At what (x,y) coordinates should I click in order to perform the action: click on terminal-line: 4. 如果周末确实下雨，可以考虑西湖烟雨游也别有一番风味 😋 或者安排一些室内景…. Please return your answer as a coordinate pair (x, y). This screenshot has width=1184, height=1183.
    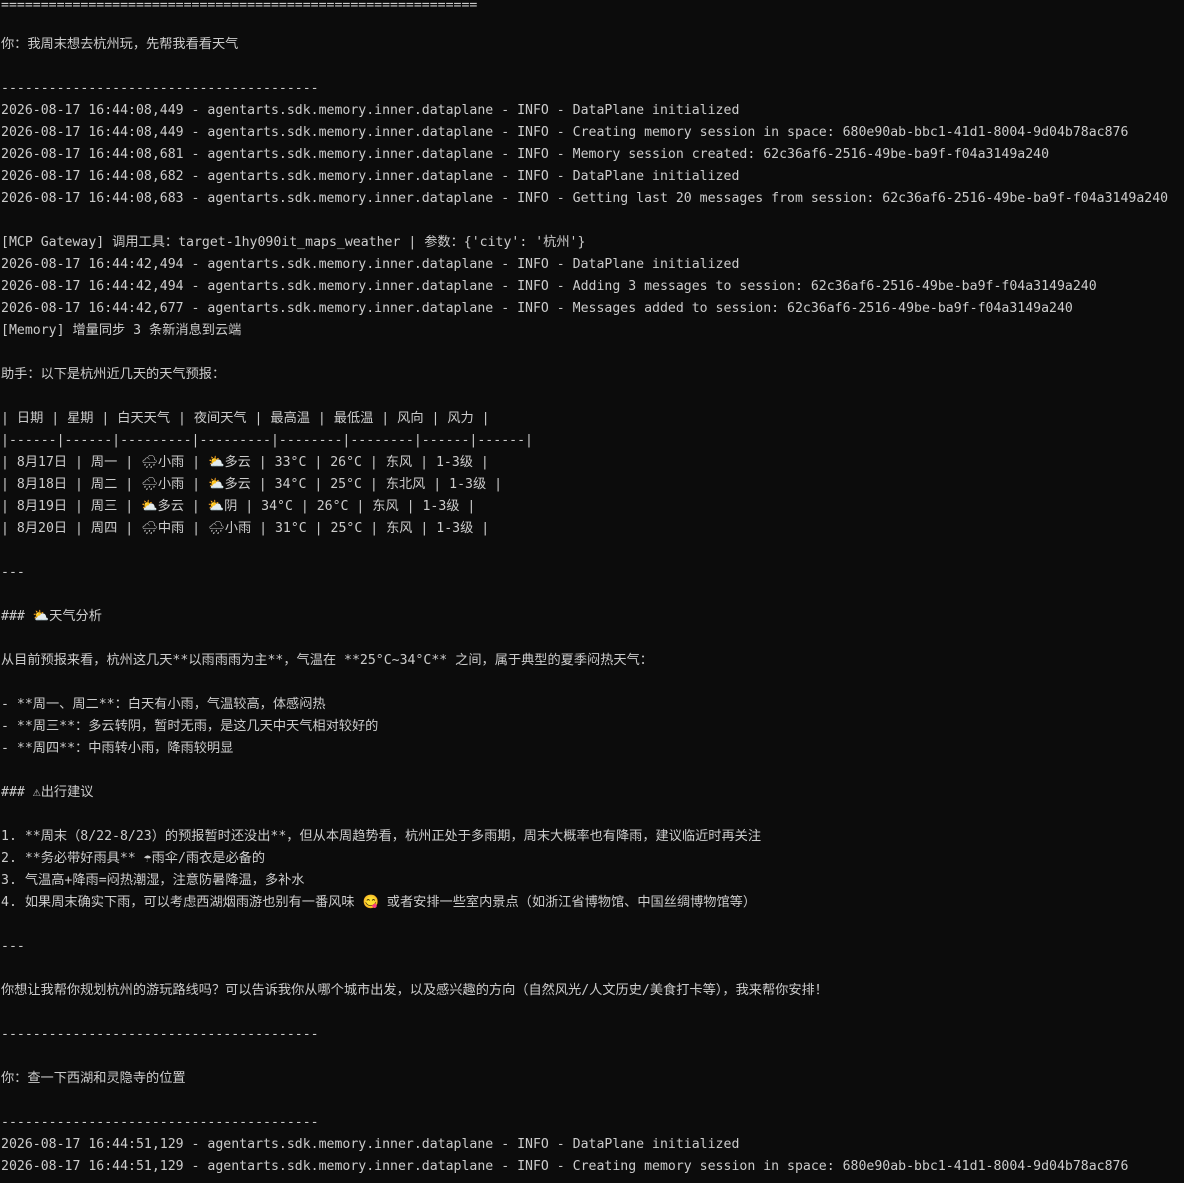
    Looking at the image, I should click on (379, 902).